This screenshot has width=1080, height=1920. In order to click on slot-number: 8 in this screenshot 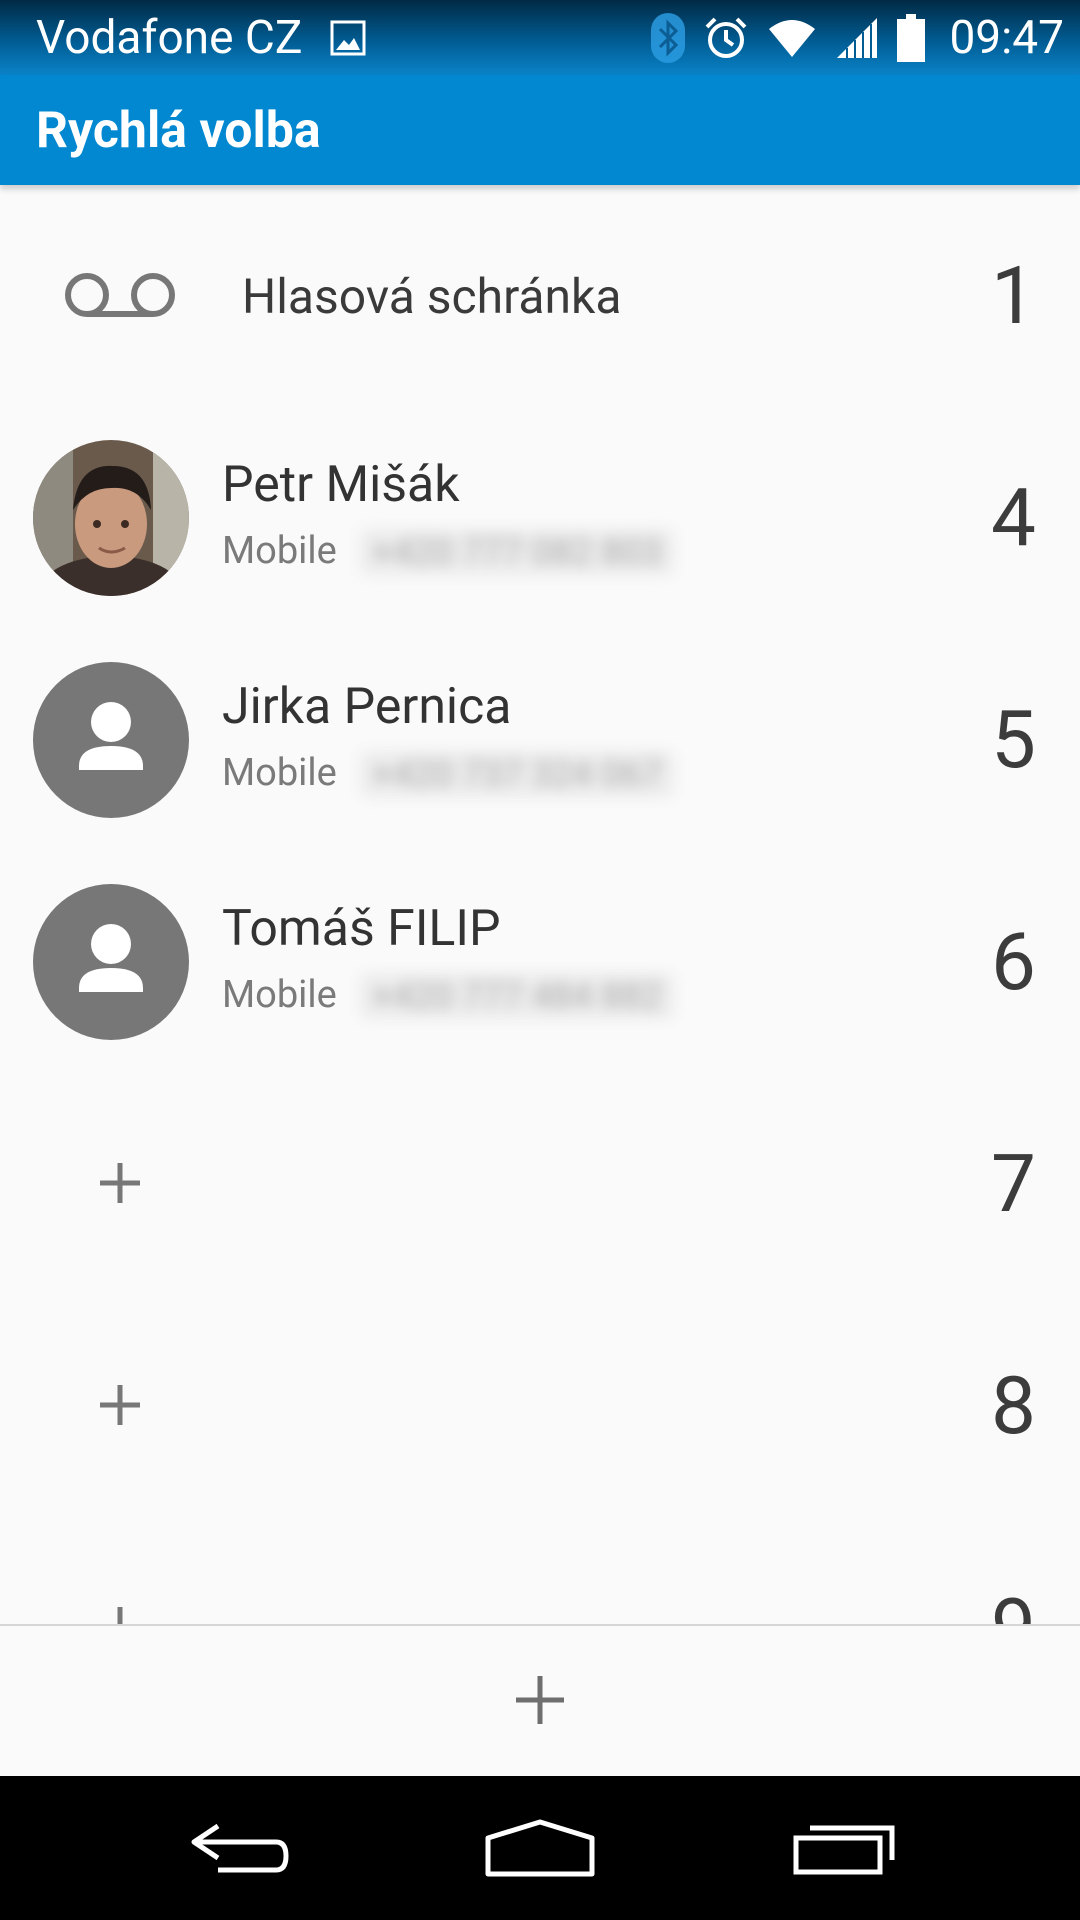, I will do `click(1013, 1406)`.